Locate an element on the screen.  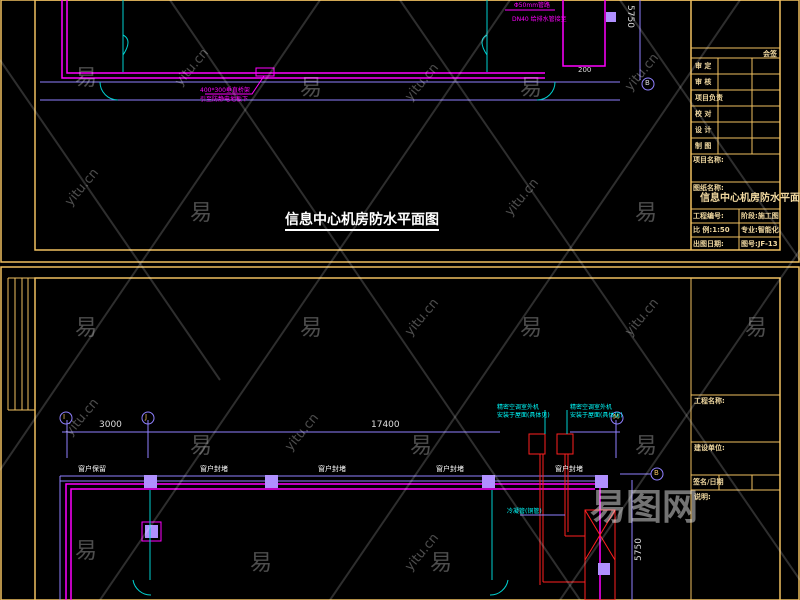
tb-client: 建设单位: is located at coordinates (709, 448).